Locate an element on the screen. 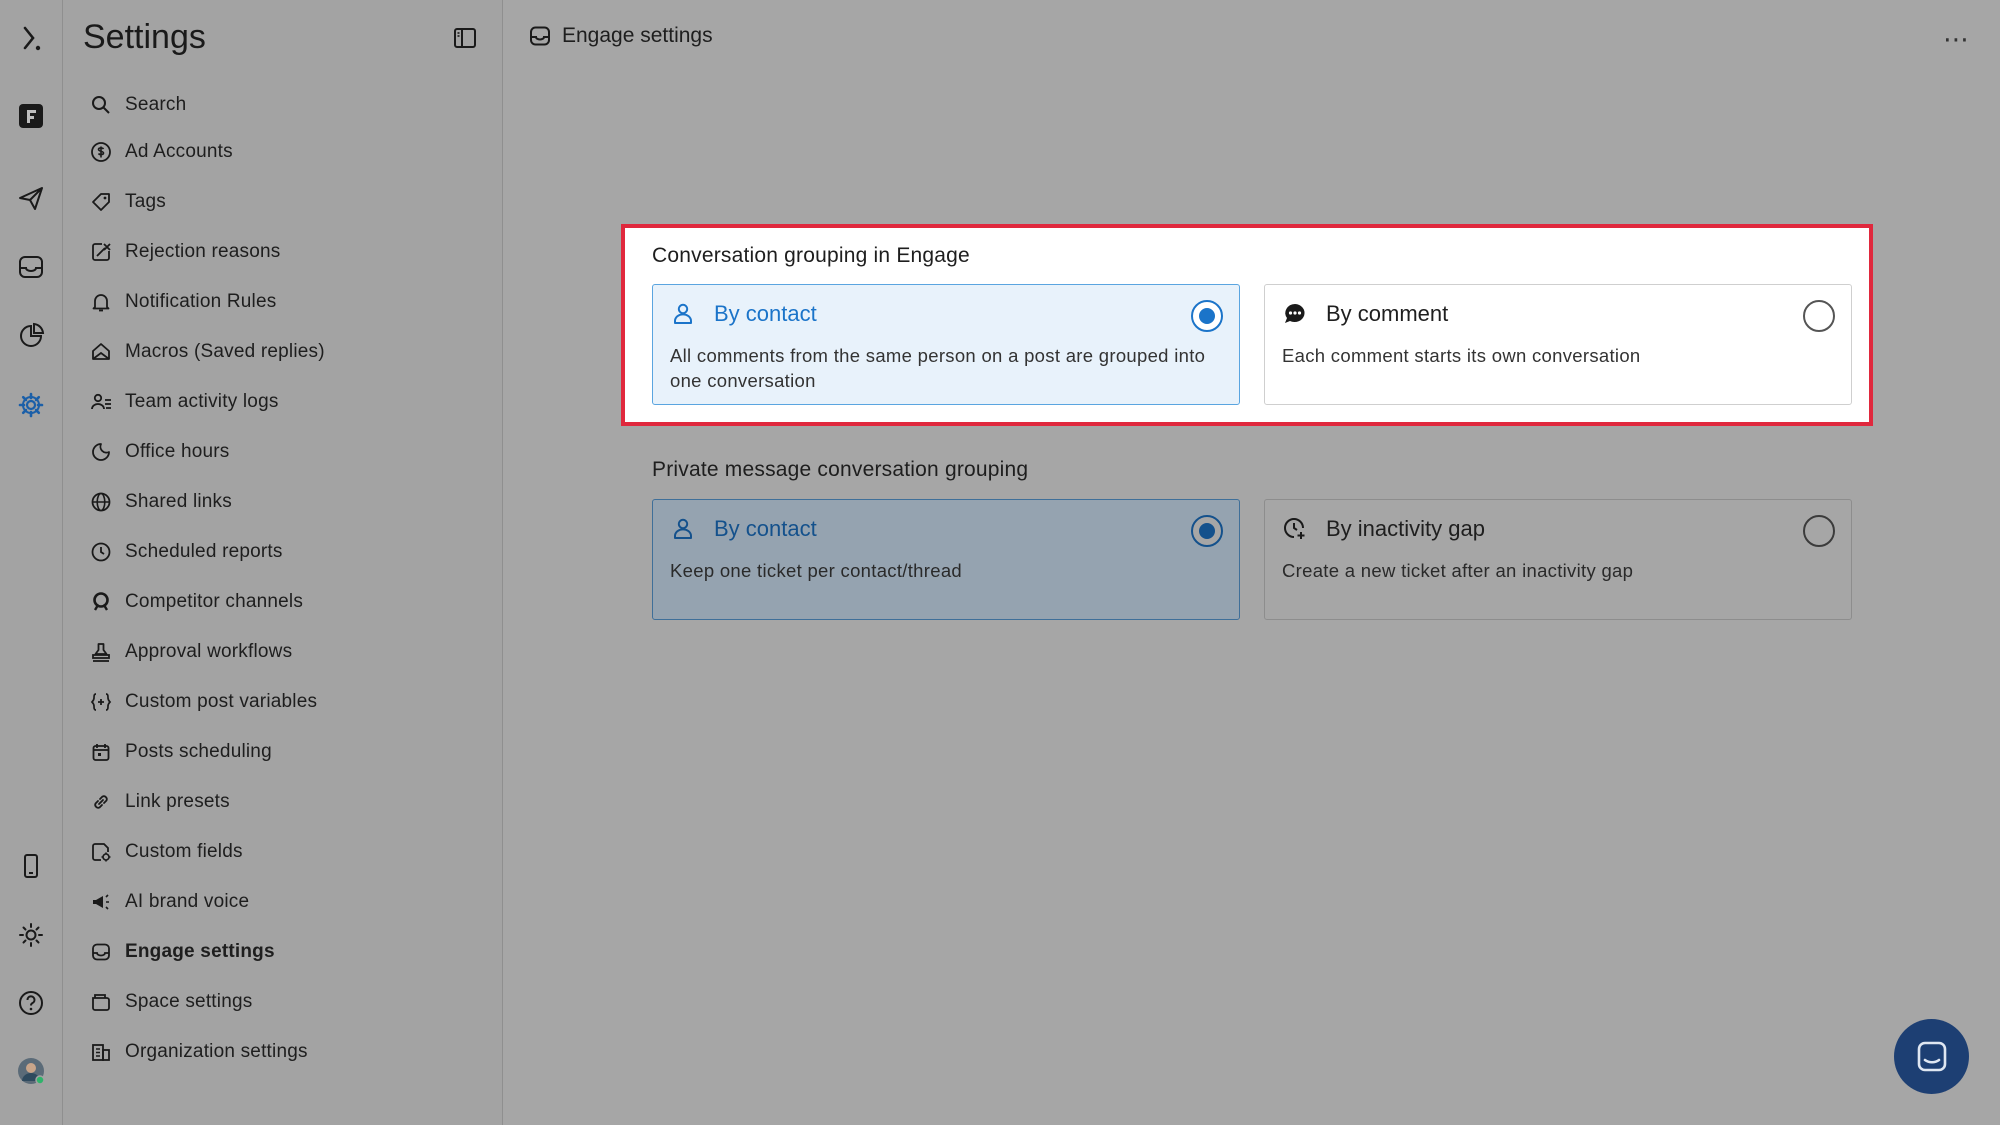 This screenshot has height=1125, width=2000. sidebar-item-shared-links: Shared links is located at coordinates (282, 502).